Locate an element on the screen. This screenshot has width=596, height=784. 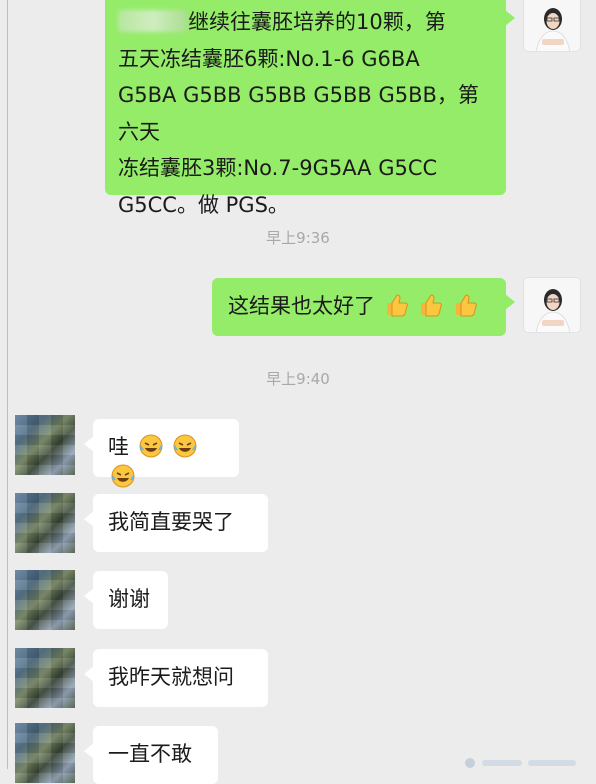
my-message-line: 继续往囊胚培养的10颗，第 is located at coordinates (307, 22).